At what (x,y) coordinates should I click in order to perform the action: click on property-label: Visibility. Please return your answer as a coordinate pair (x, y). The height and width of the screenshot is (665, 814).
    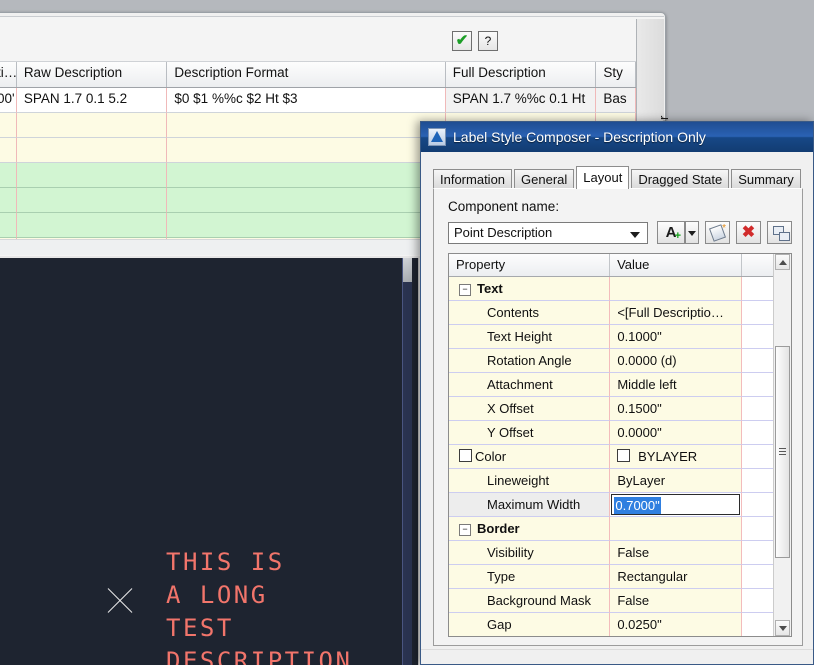
    Looking at the image, I should click on (530, 553).